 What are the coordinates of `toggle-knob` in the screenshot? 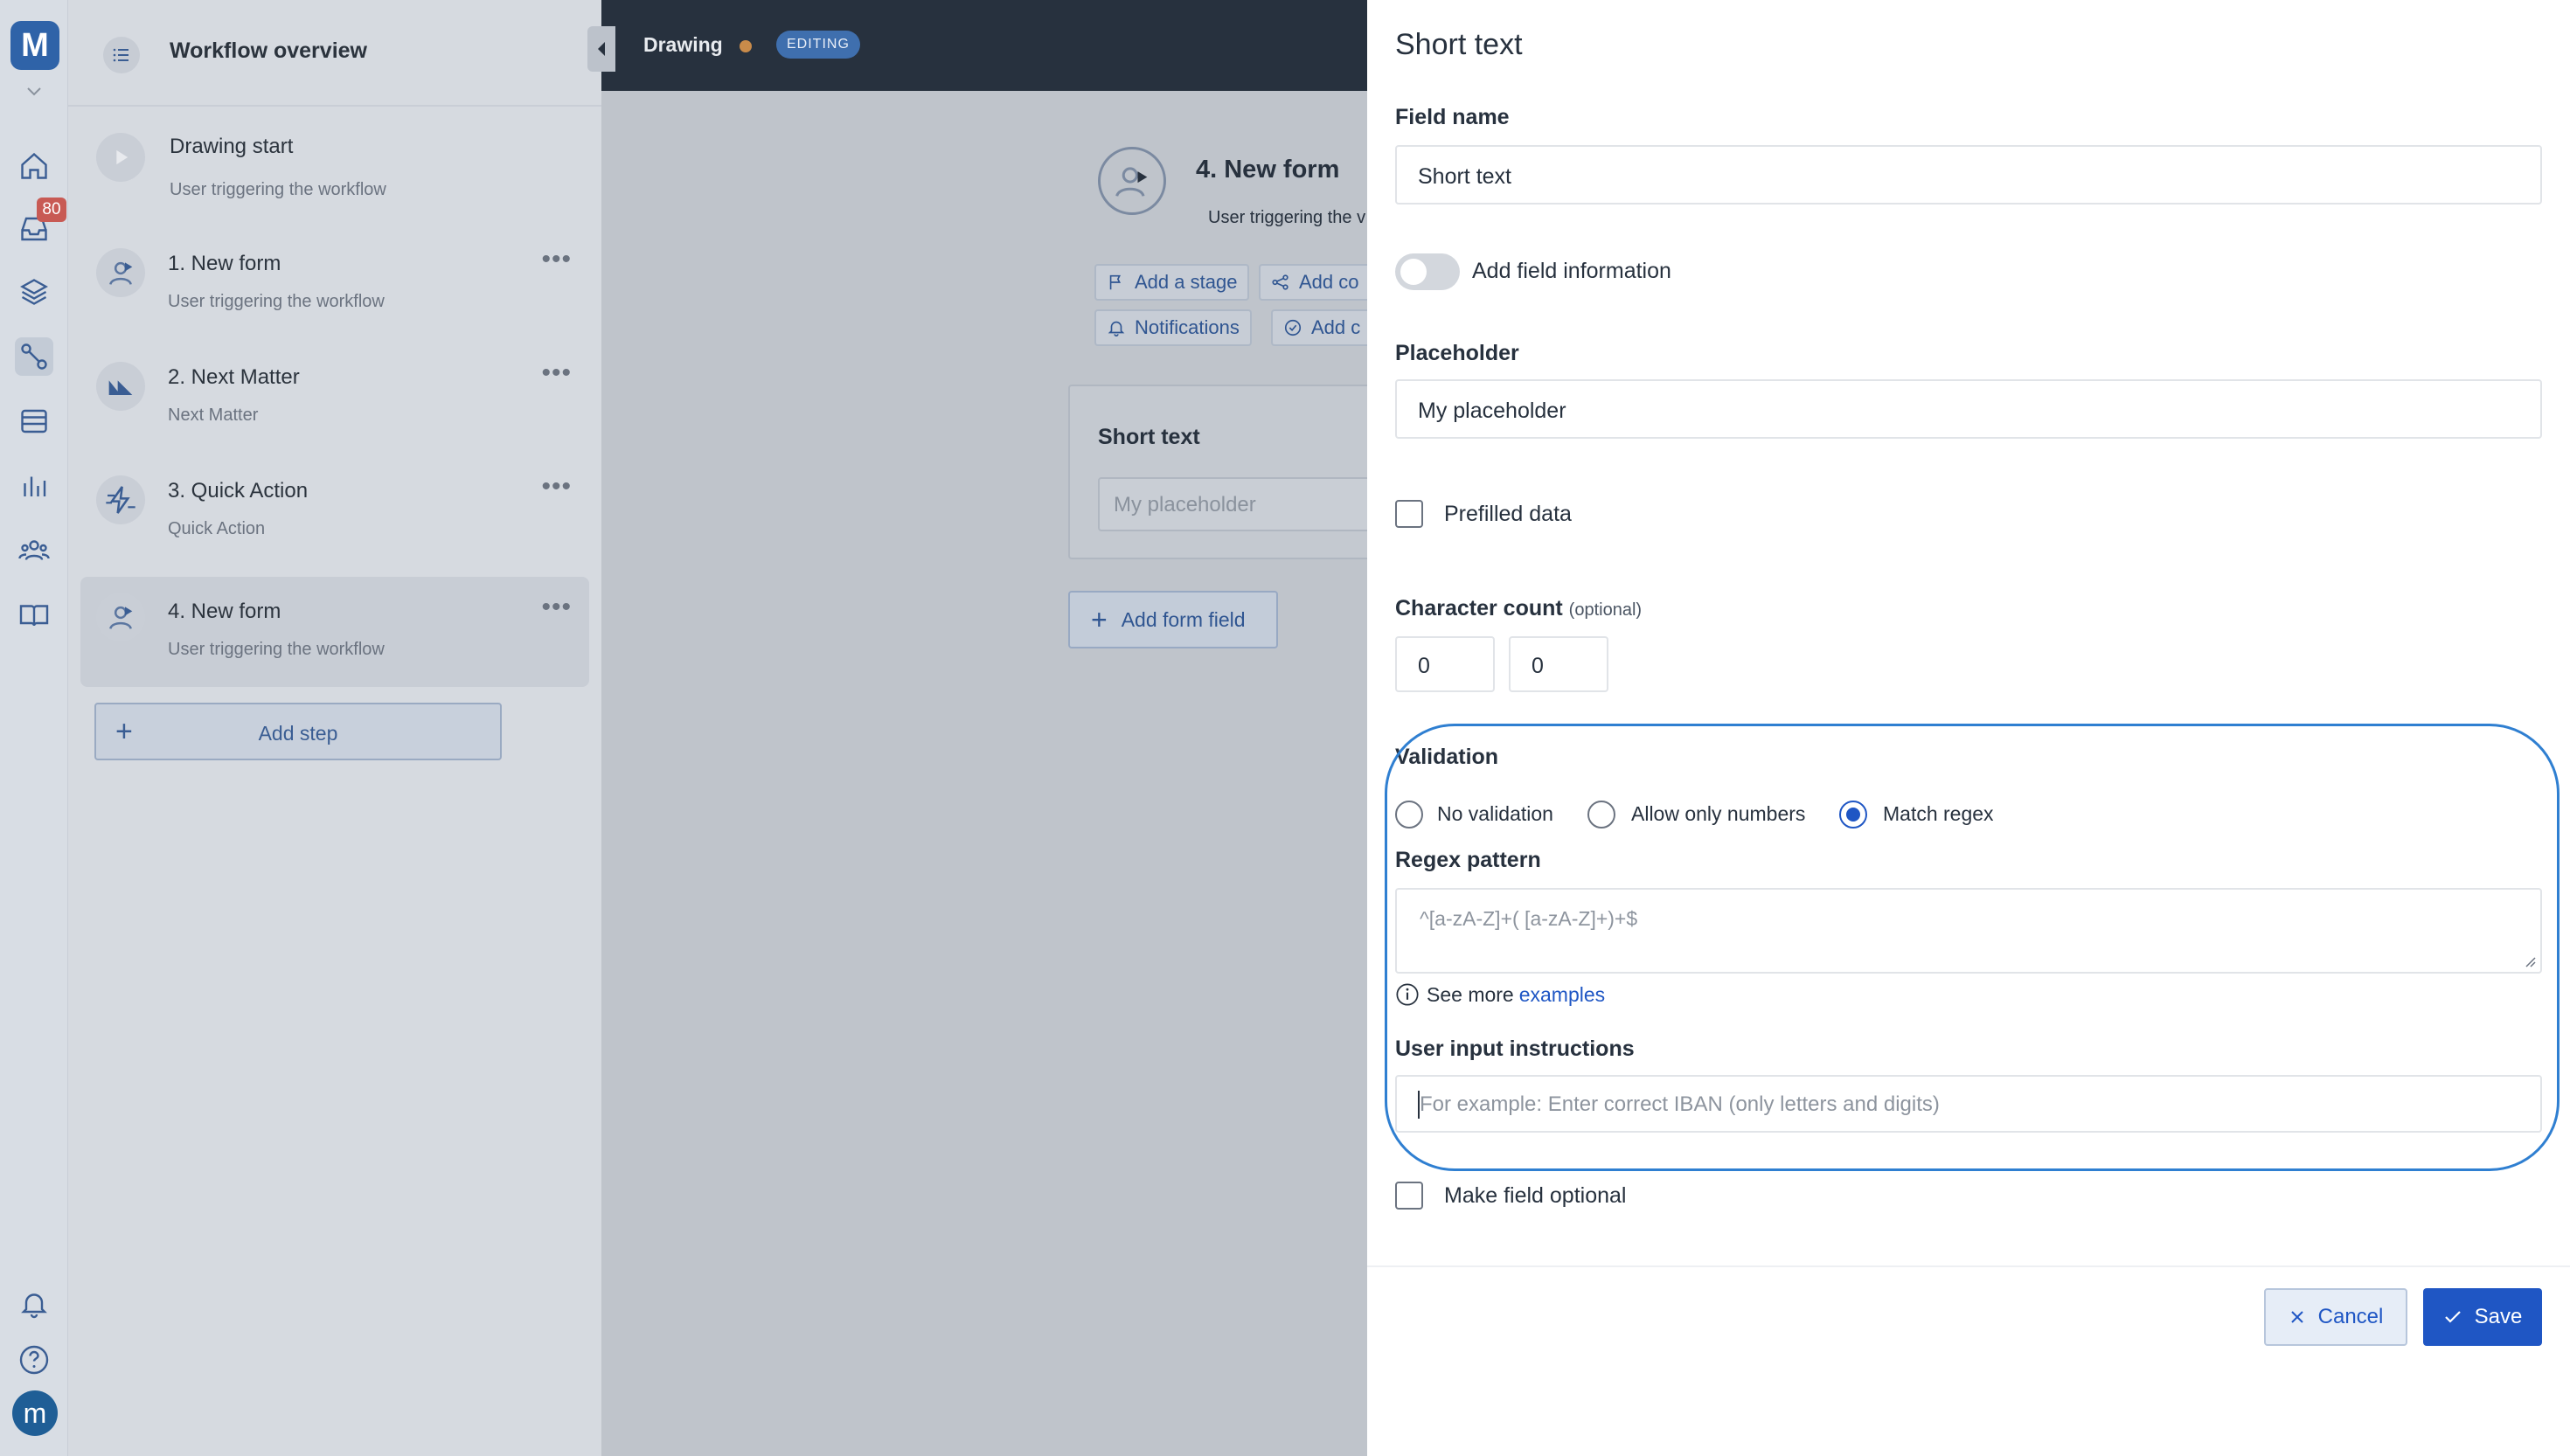 It's located at (1413, 272).